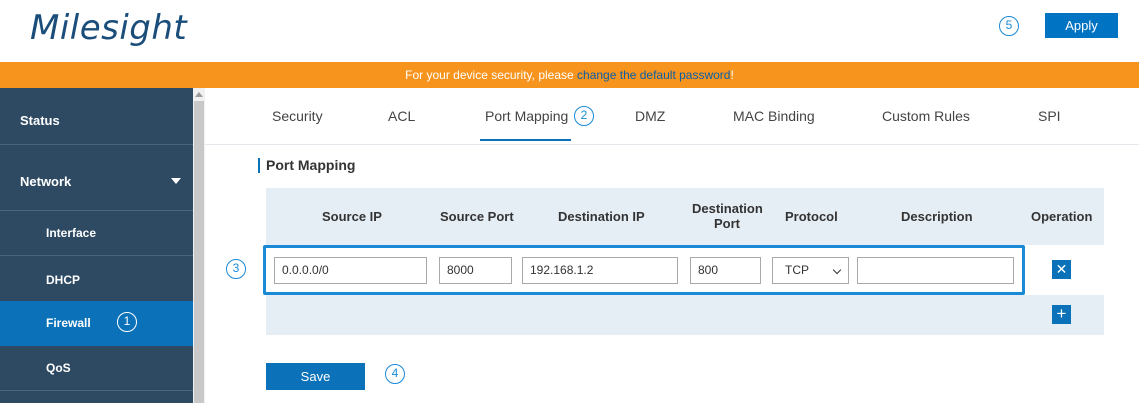 The height and width of the screenshot is (403, 1139). I want to click on sidebar-item-network: Network, so click(96, 182).